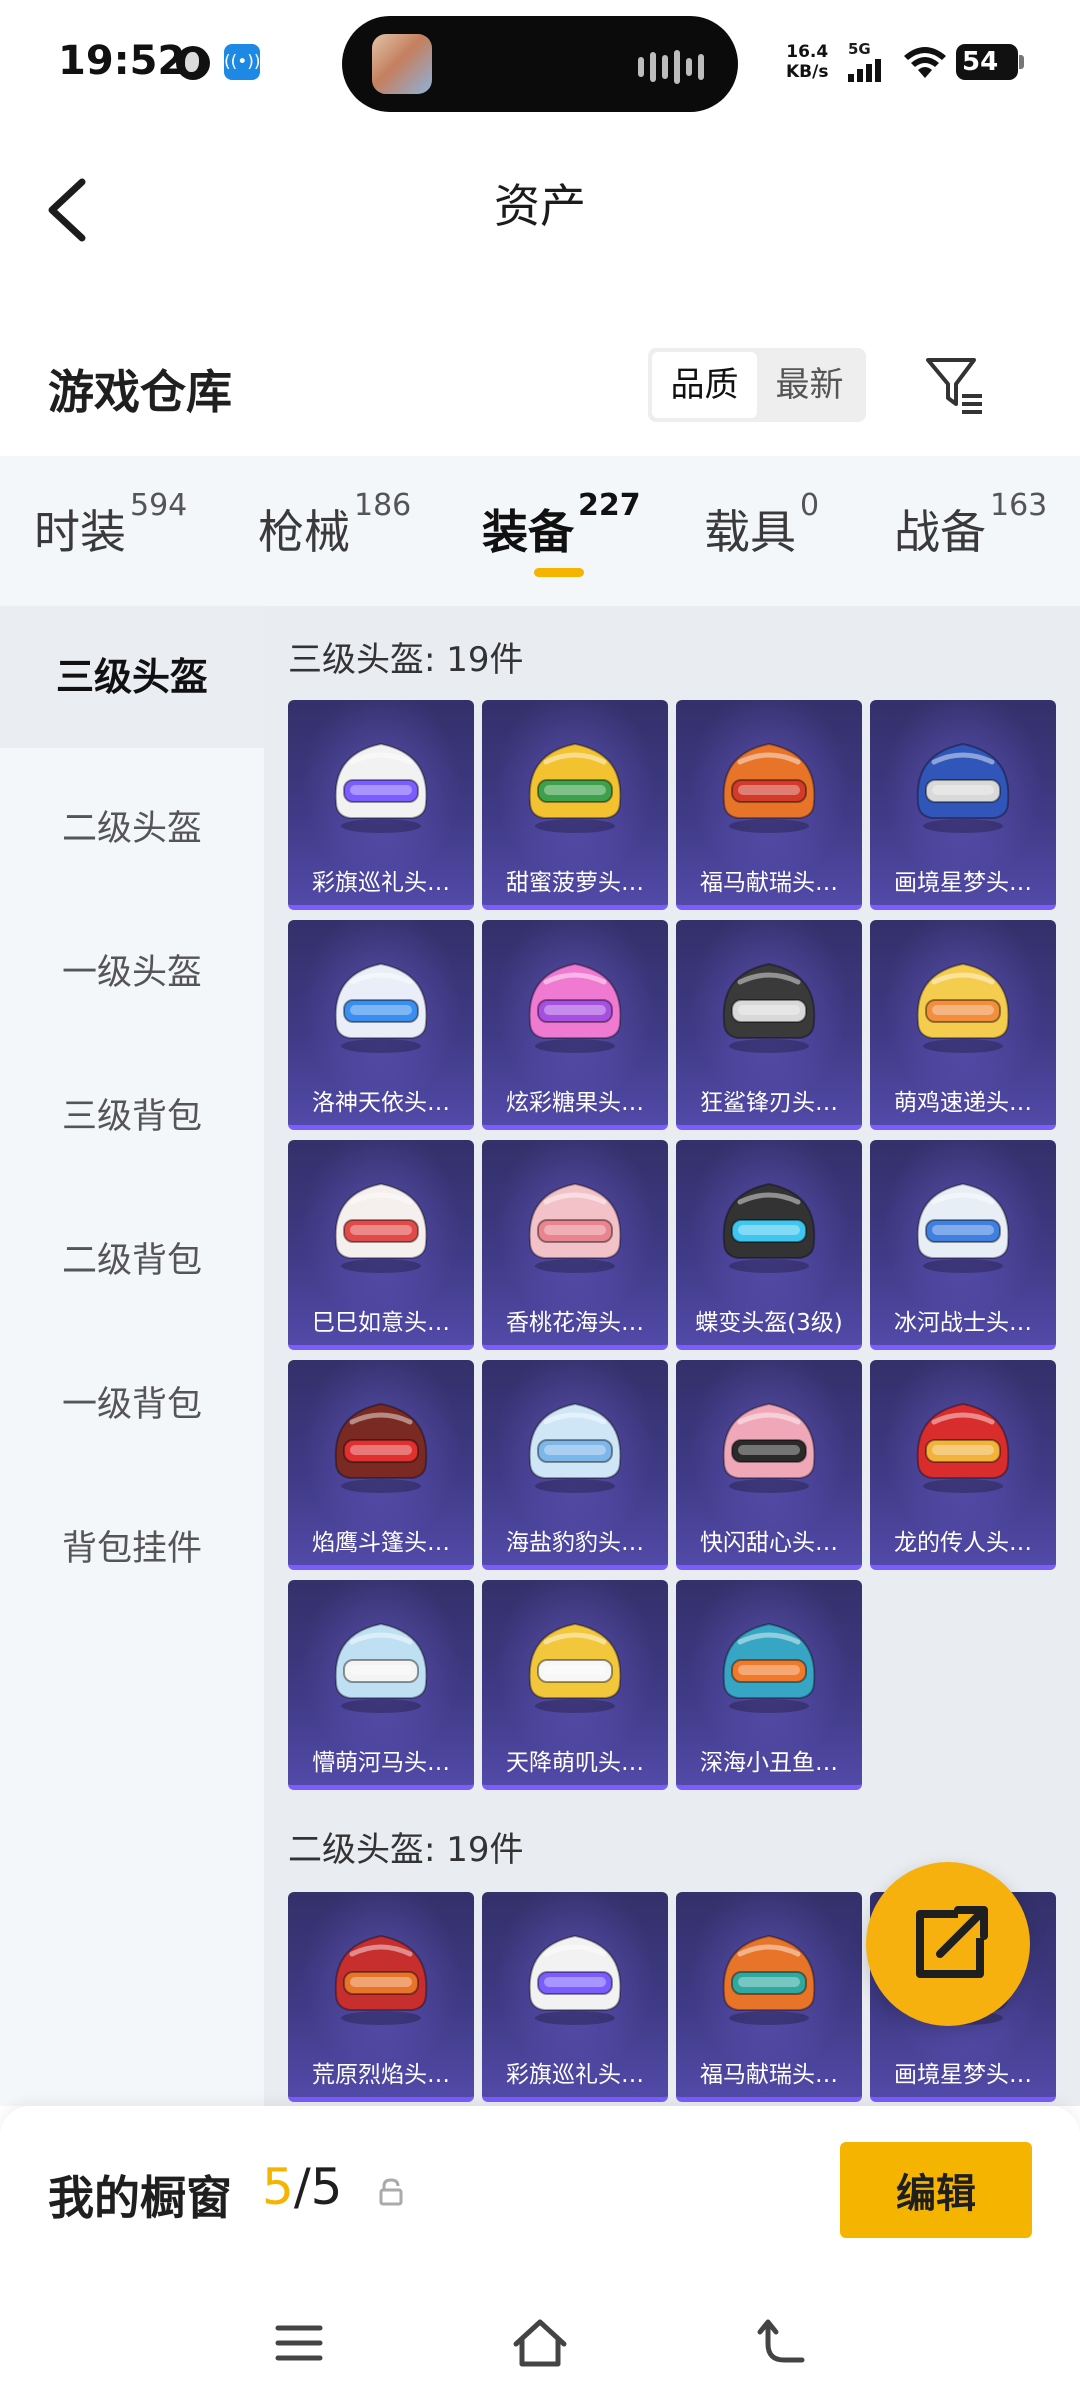  I want to click on sort-option-latest: 最新, so click(809, 385).